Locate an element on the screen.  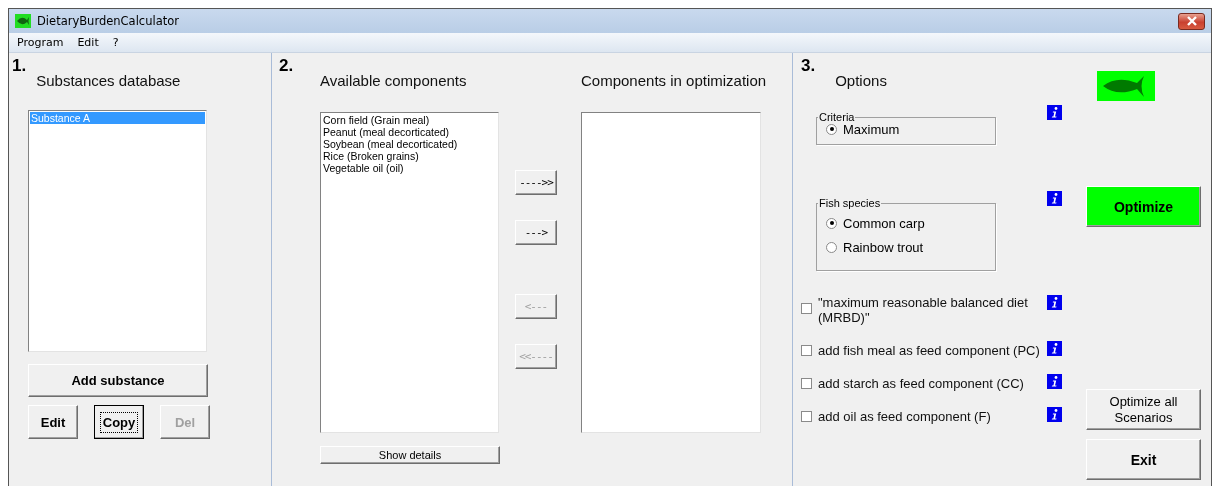
list-item: Vegetable oil (oil) is located at coordinates (409, 168).